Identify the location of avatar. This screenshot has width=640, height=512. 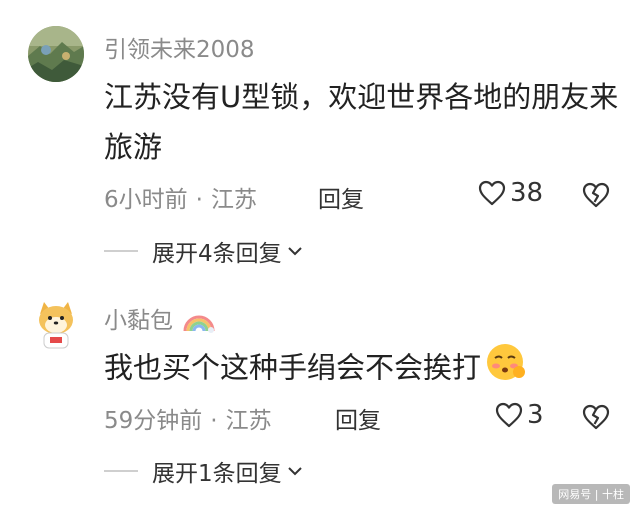
(56, 324).